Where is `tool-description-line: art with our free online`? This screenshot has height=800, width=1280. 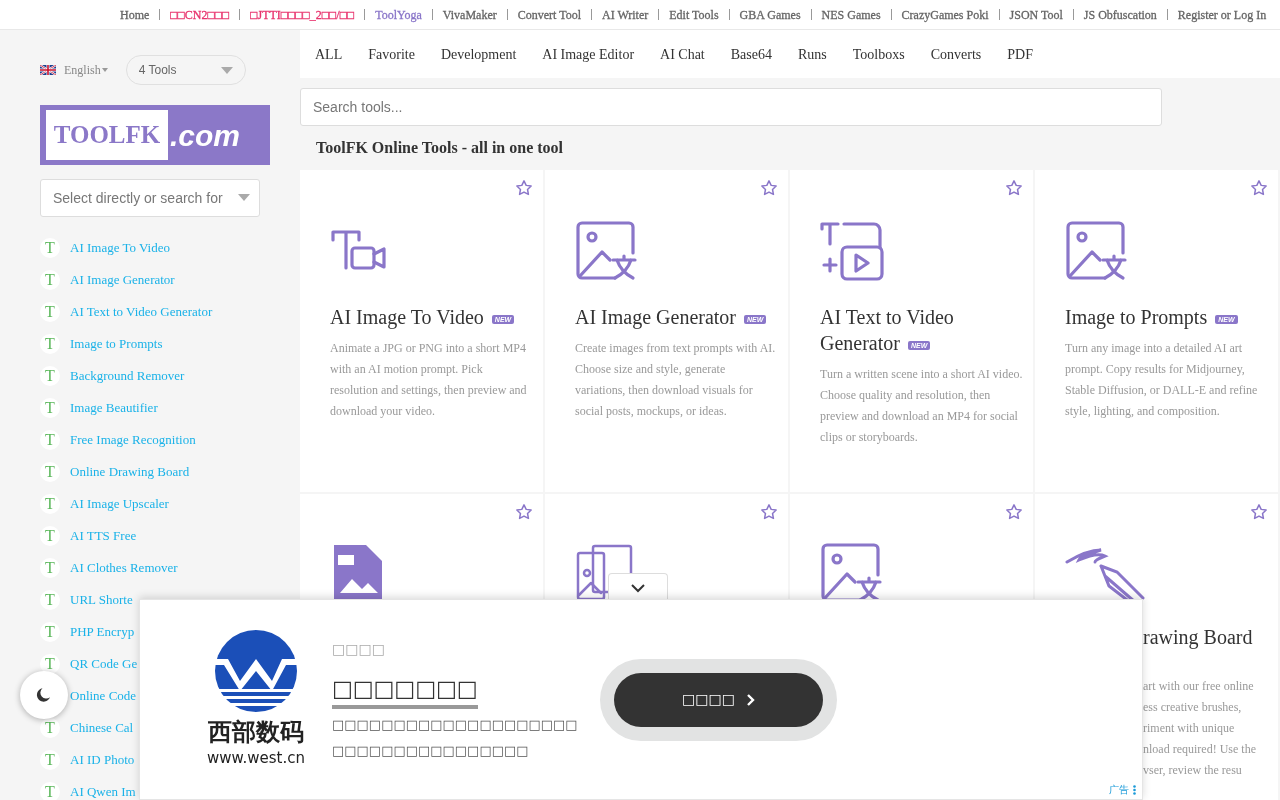 tool-description-line: art with our free online is located at coordinates (1199, 686).